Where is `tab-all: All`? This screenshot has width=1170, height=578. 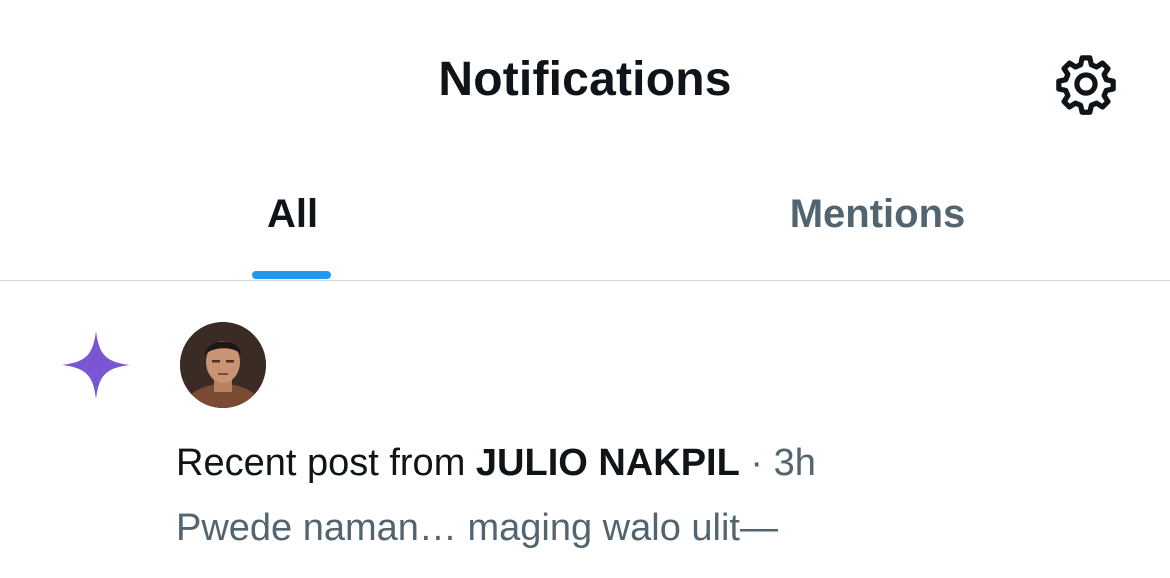 tab-all: All is located at coordinates (292, 220).